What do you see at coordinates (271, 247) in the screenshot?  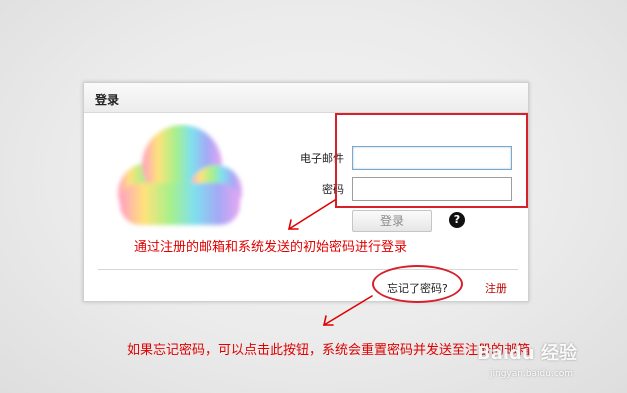 I see `annotation-login-note: 通过注册的邮箱和系统发送的初始密码进行登录` at bounding box center [271, 247].